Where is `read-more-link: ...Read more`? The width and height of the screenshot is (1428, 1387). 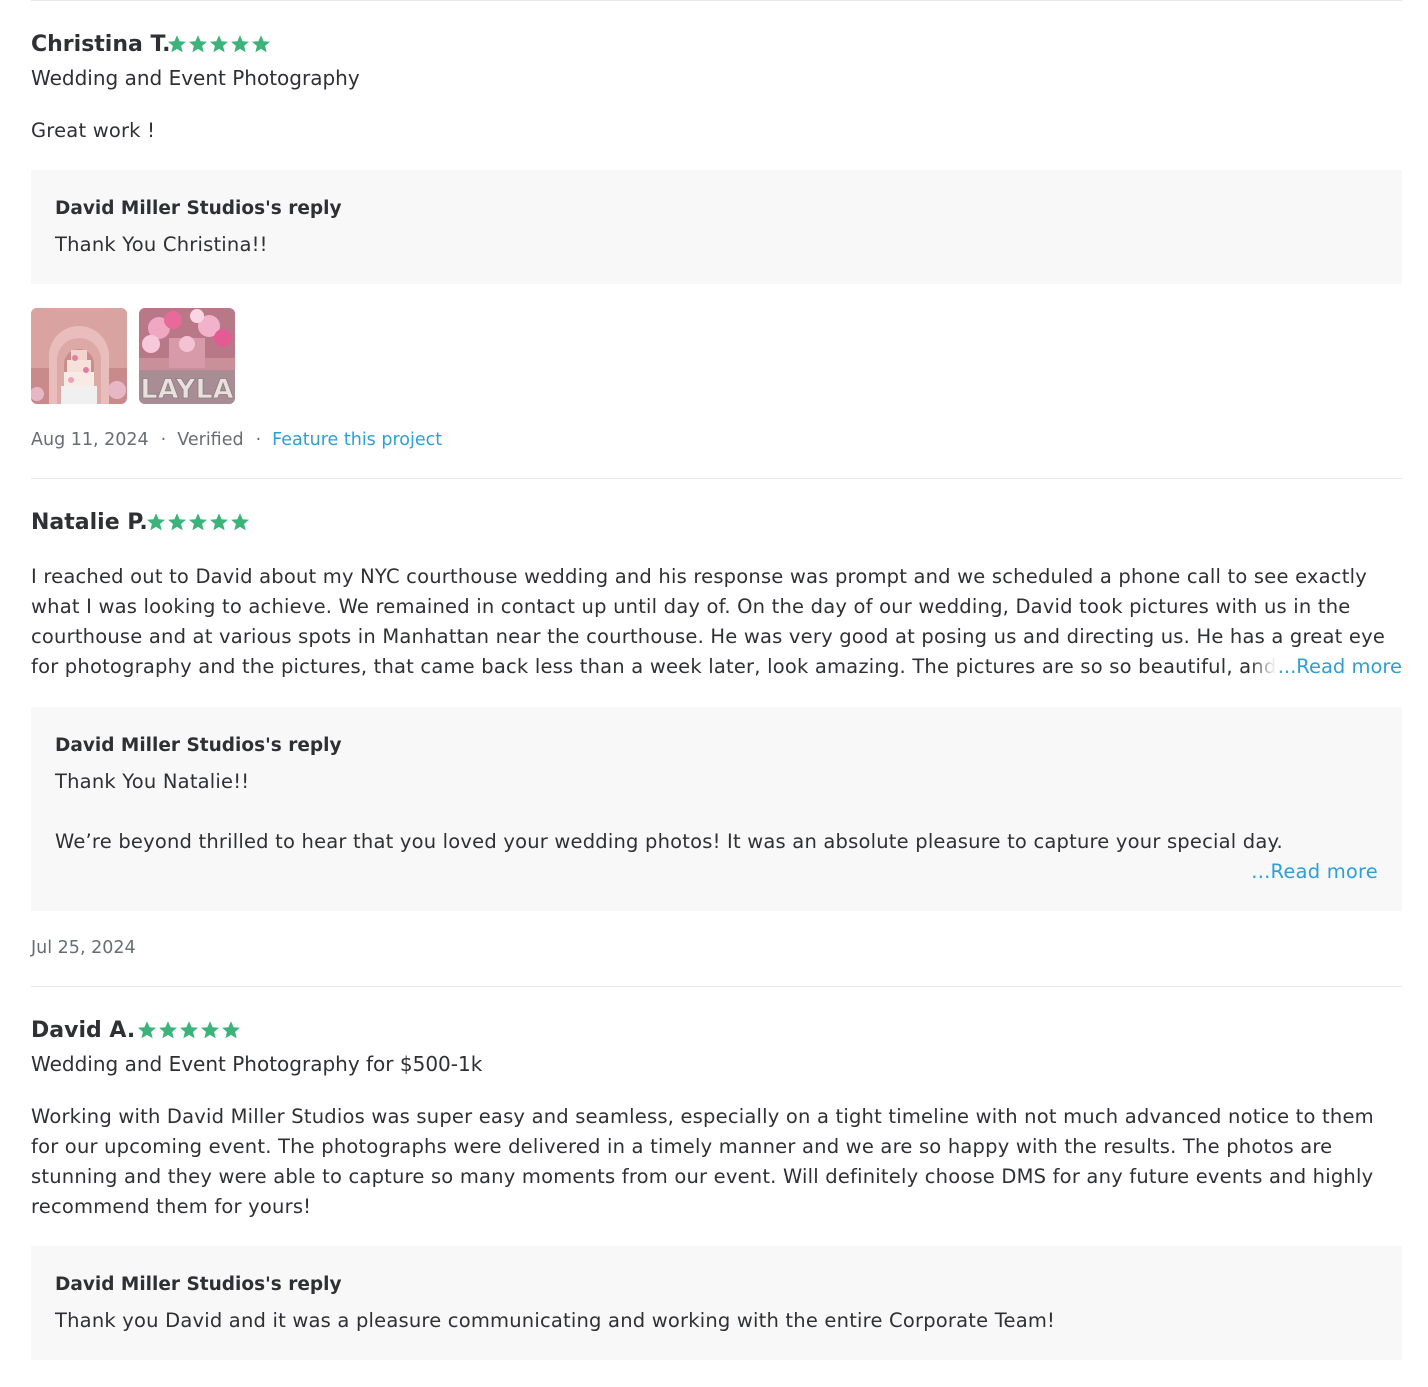
read-more-link: ...Read more is located at coordinates (1338, 667).